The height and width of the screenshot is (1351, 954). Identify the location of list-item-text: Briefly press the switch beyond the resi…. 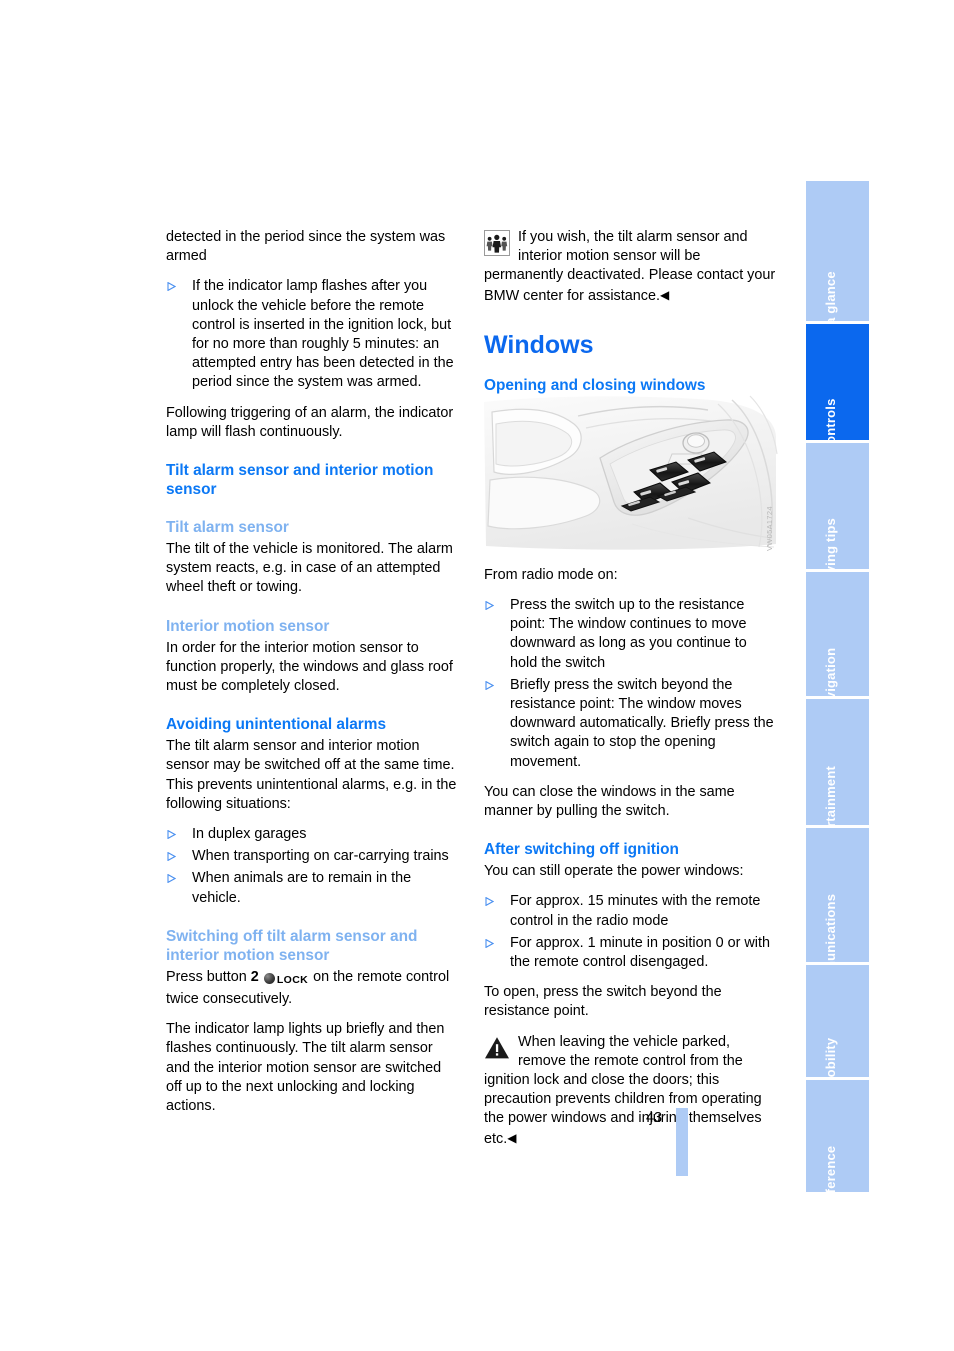
(642, 723).